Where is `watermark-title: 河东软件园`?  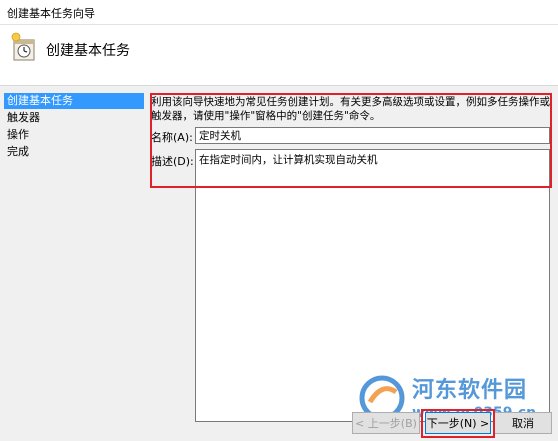 watermark-title: 河东软件园 is located at coordinates (470, 390).